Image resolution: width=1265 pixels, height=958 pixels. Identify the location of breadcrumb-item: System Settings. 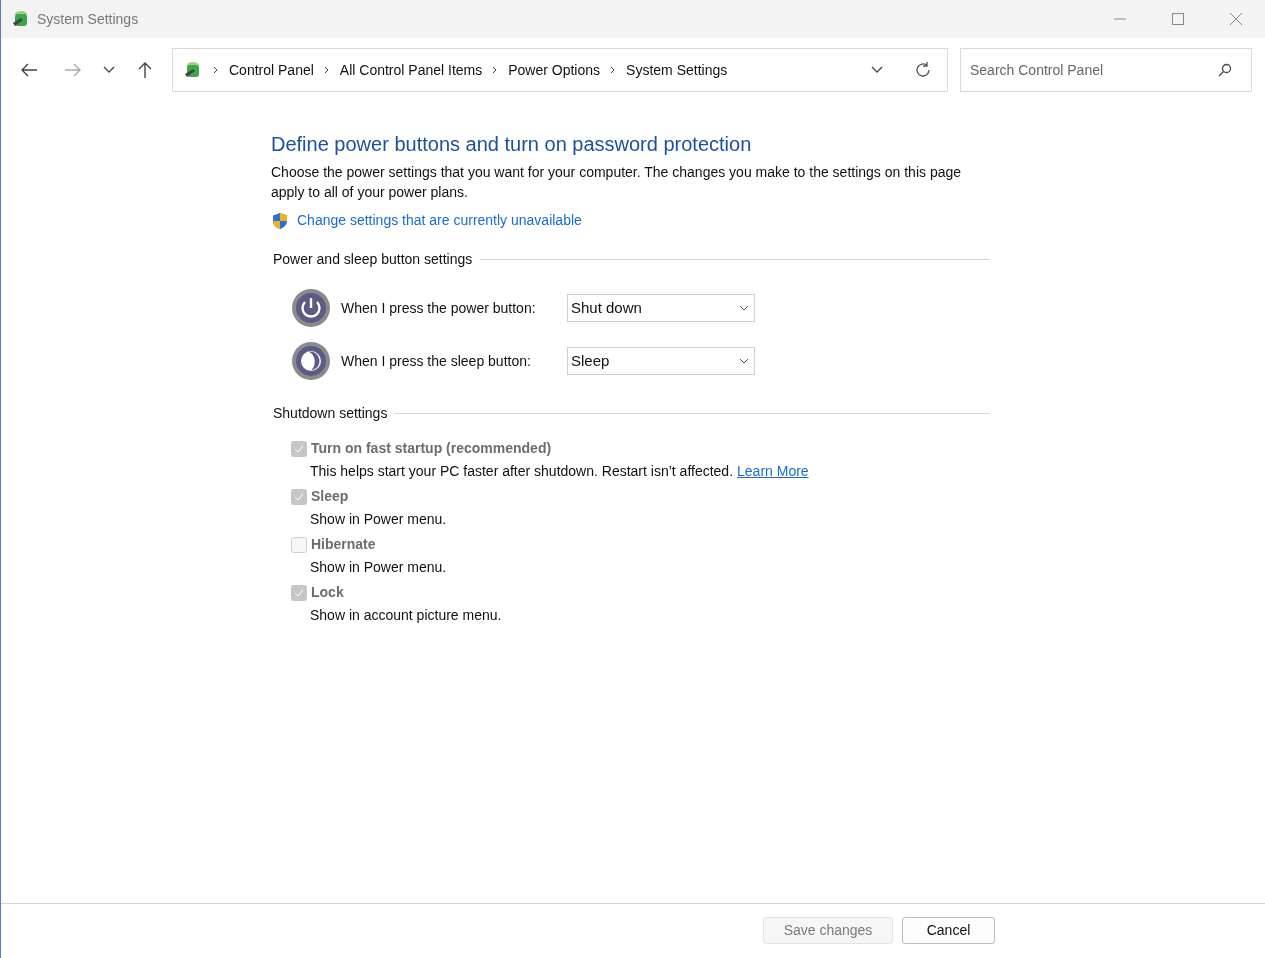
(677, 70).